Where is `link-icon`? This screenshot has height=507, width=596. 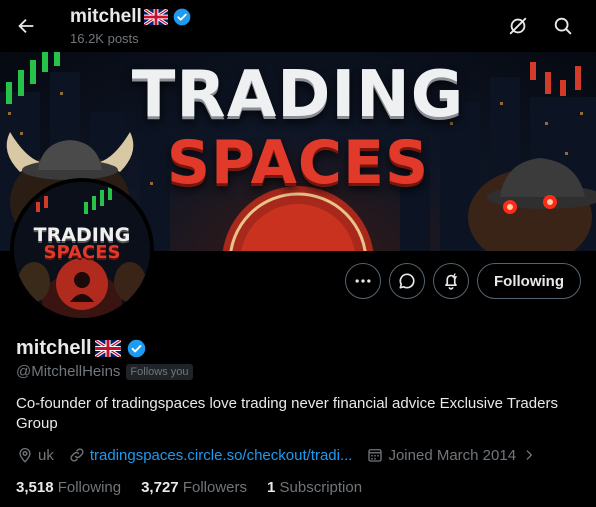
link-icon is located at coordinates (77, 455).